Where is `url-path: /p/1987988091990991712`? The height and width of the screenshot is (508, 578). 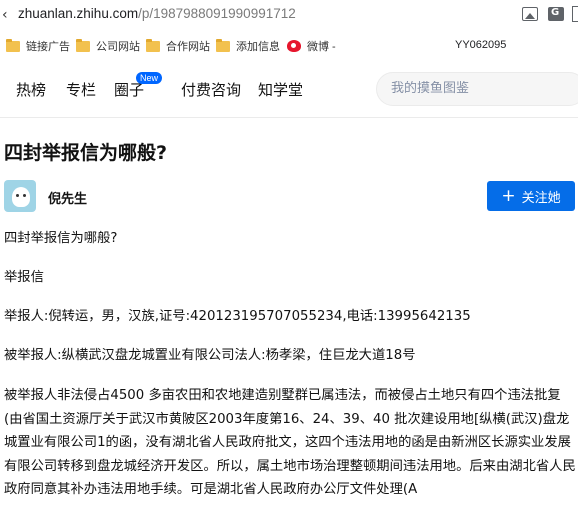 url-path: /p/1987988091990991712 is located at coordinates (217, 13).